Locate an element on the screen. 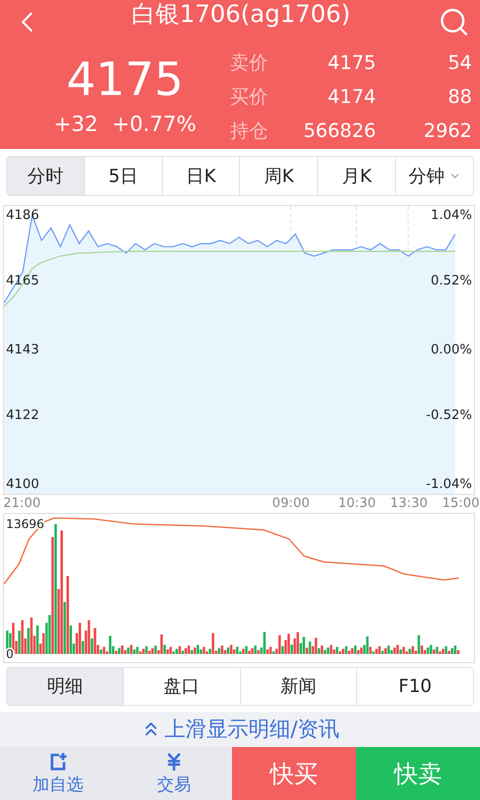 Image resolution: width=480 pixels, height=800 pixels. period-tab: 分时 is located at coordinates (45, 176).